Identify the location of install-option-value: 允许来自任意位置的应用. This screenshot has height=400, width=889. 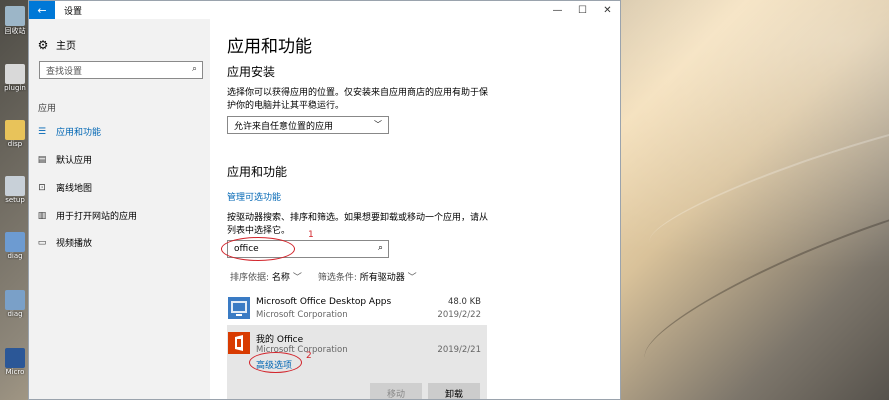
(284, 126).